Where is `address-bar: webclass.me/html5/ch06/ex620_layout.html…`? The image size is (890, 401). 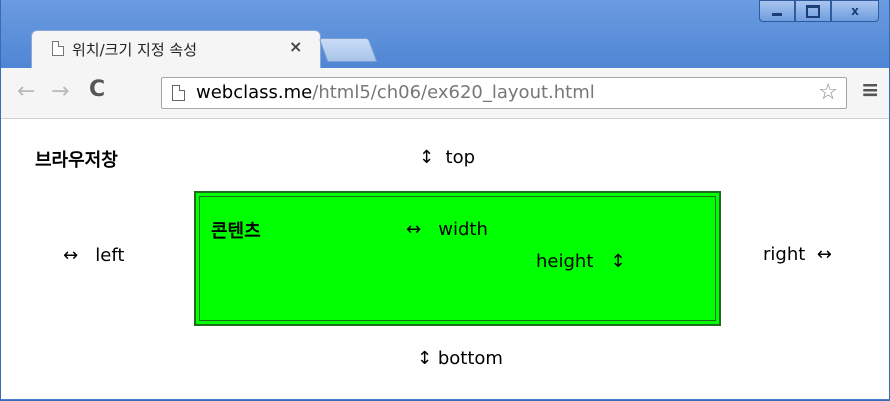
address-bar: webclass.me/html5/ch06/ex620_layout.html… is located at coordinates (504, 93).